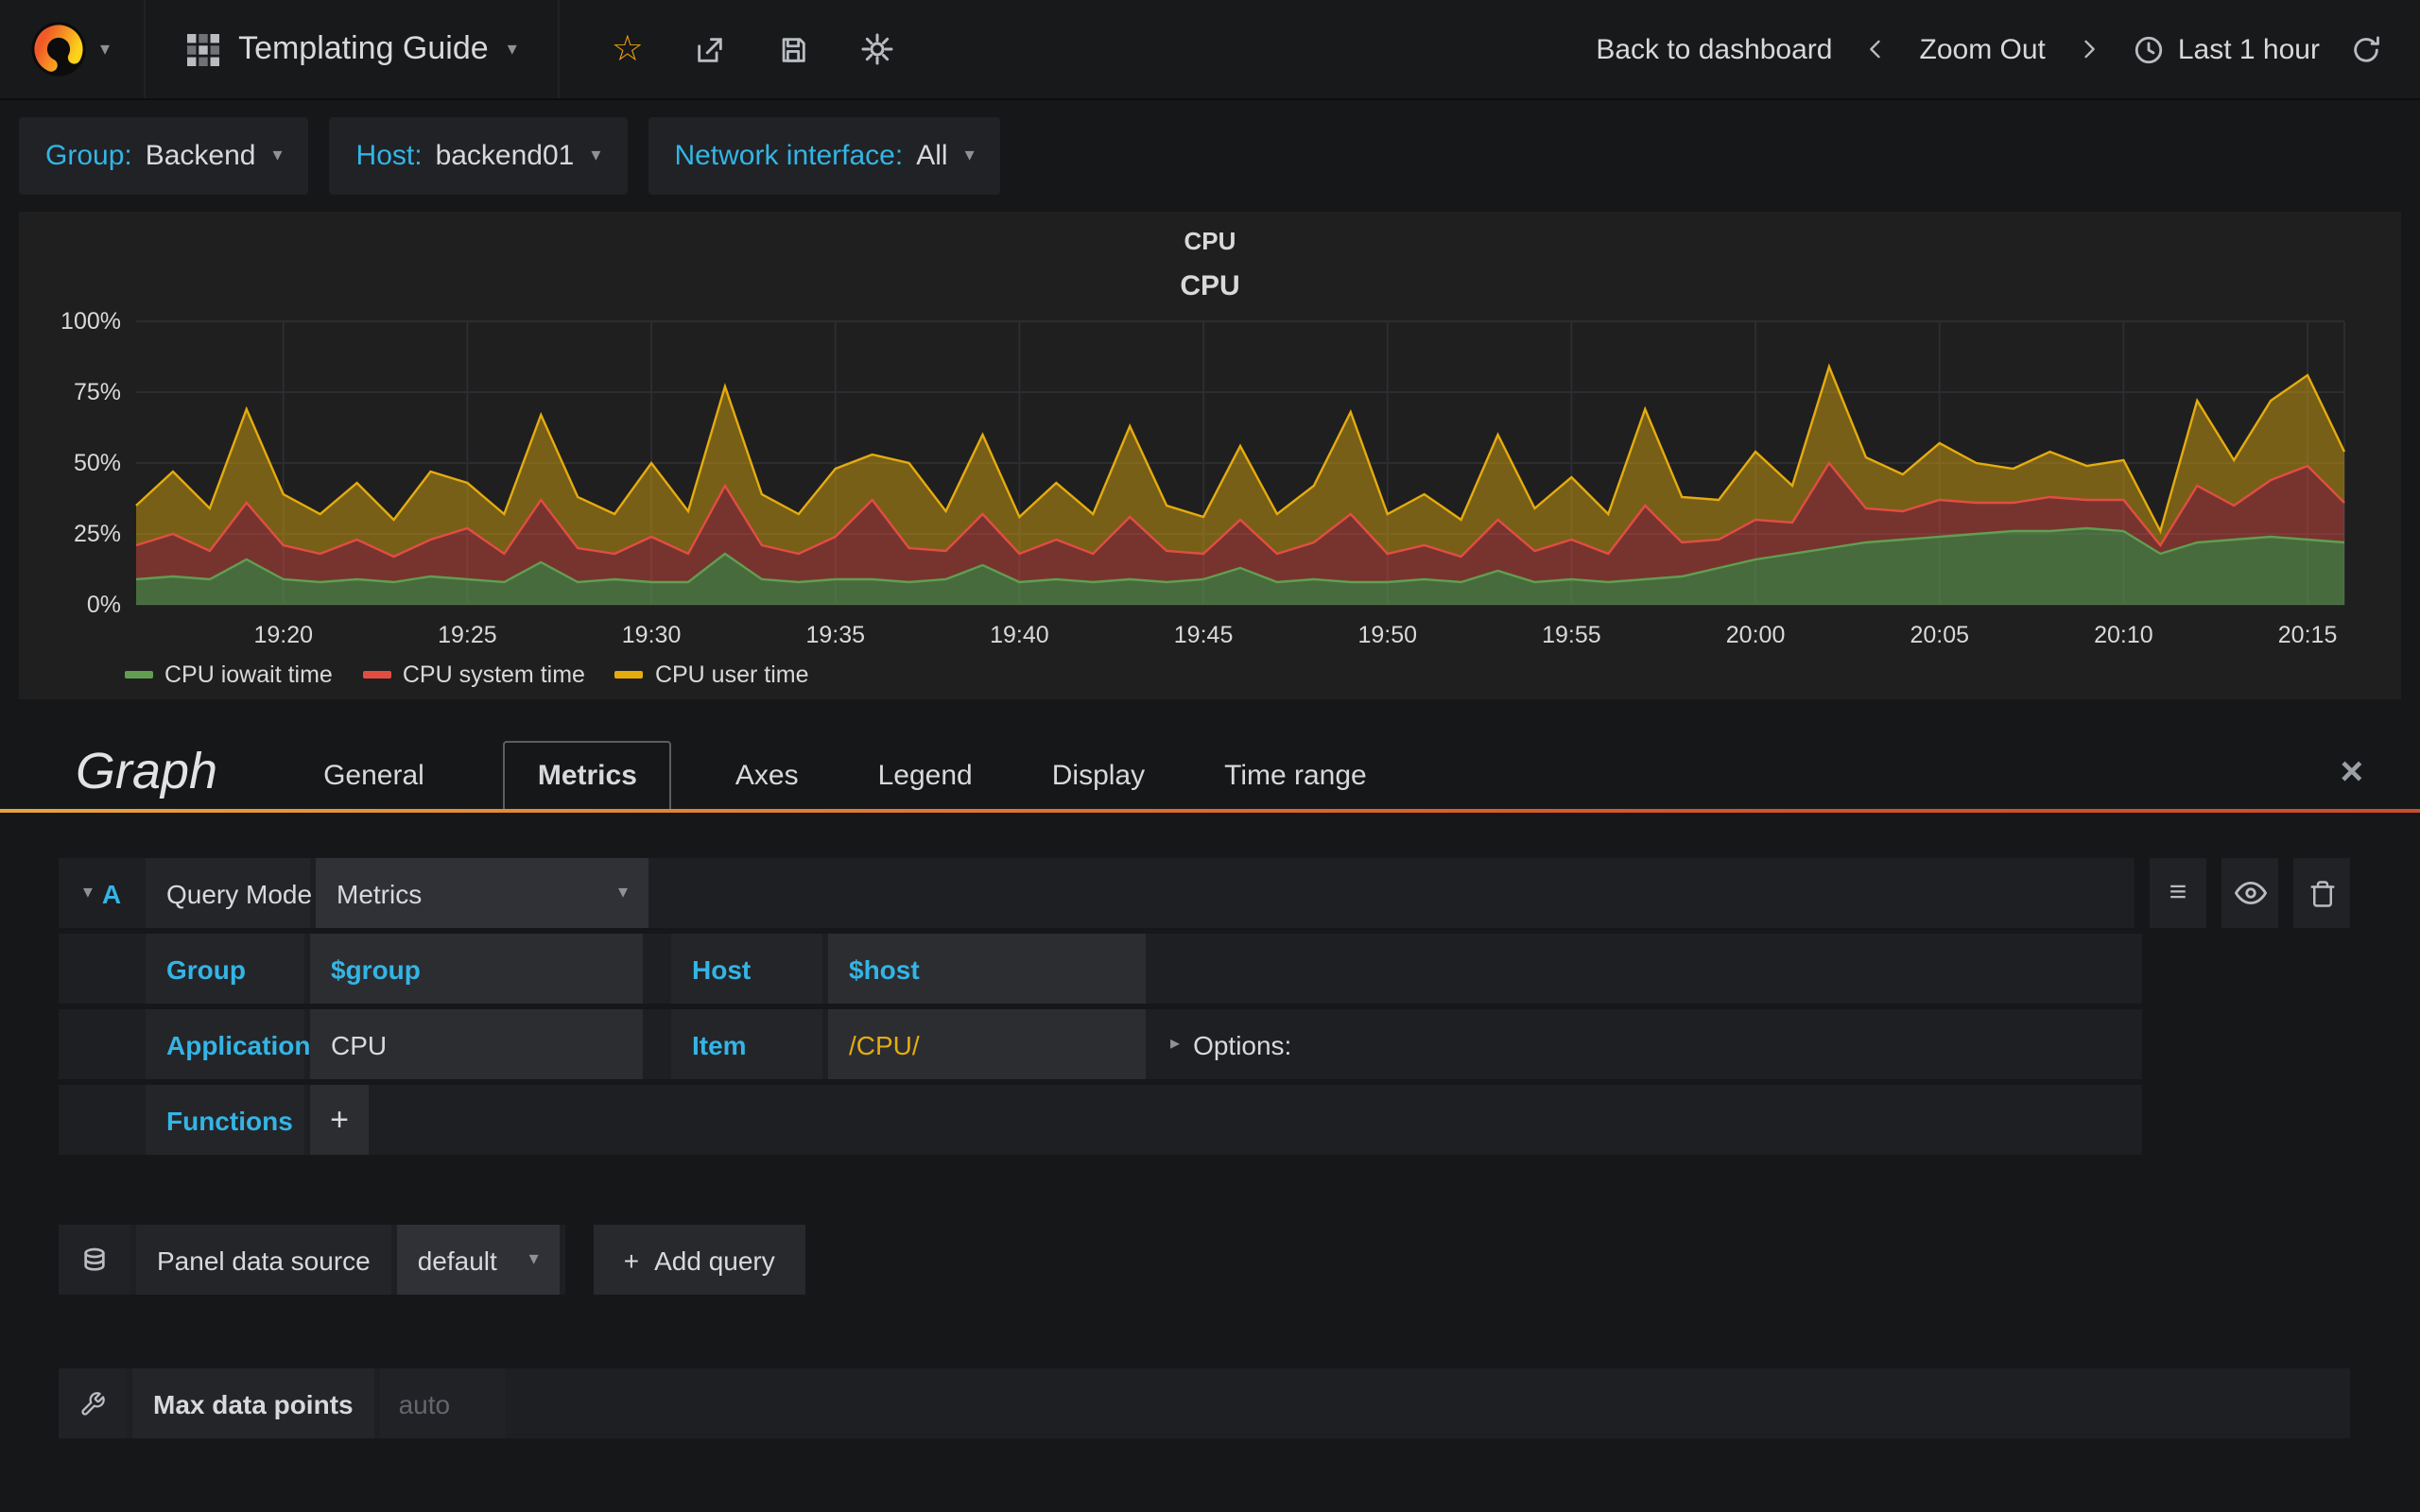  What do you see at coordinates (376, 969) in the screenshot?
I see `group-field-value: $group` at bounding box center [376, 969].